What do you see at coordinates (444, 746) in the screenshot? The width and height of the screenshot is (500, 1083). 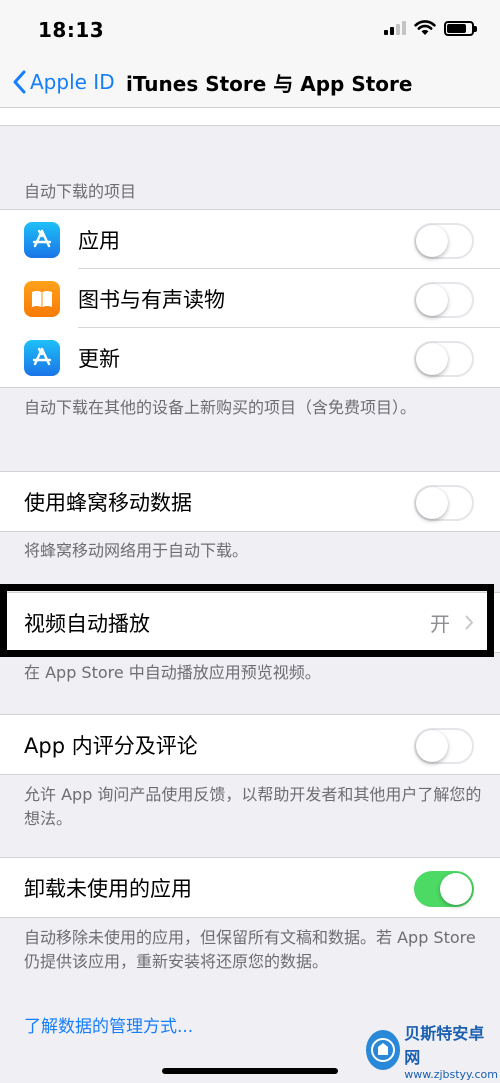 I see `ratings-toggle` at bounding box center [444, 746].